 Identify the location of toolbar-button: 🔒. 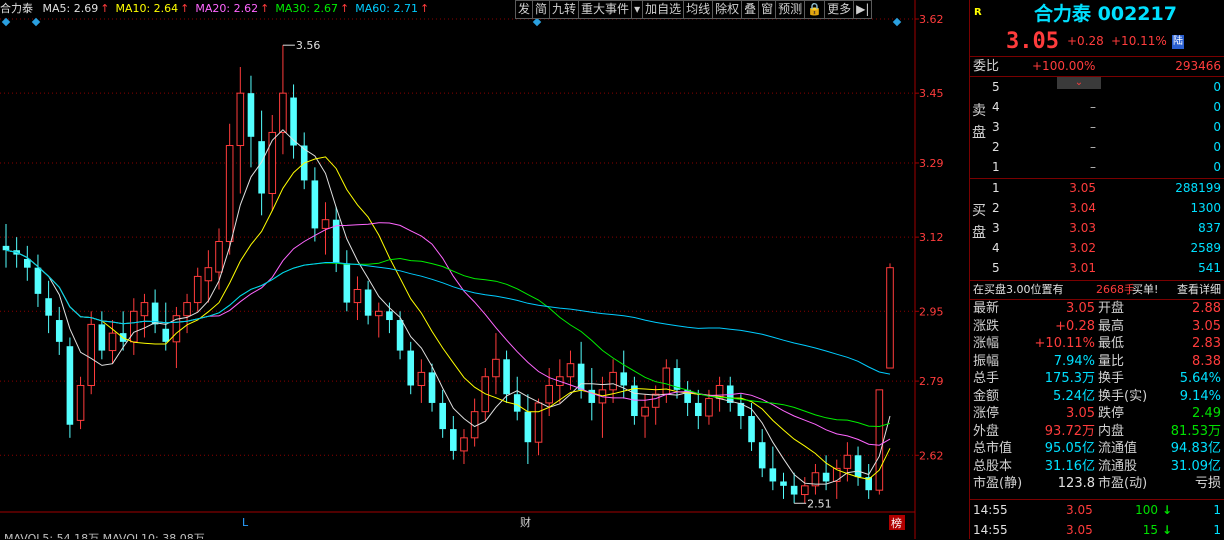
(815, 9).